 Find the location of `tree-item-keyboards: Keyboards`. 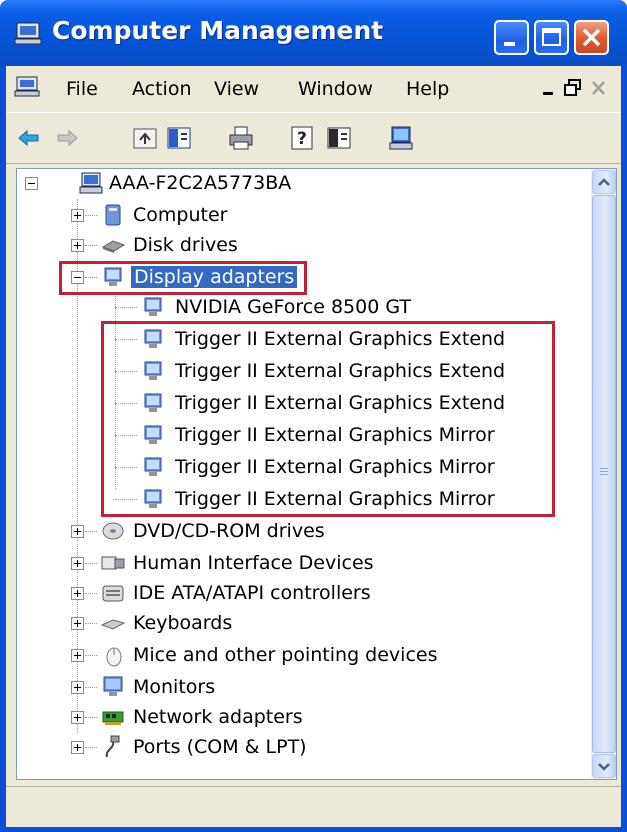

tree-item-keyboards: Keyboards is located at coordinates (297, 624).